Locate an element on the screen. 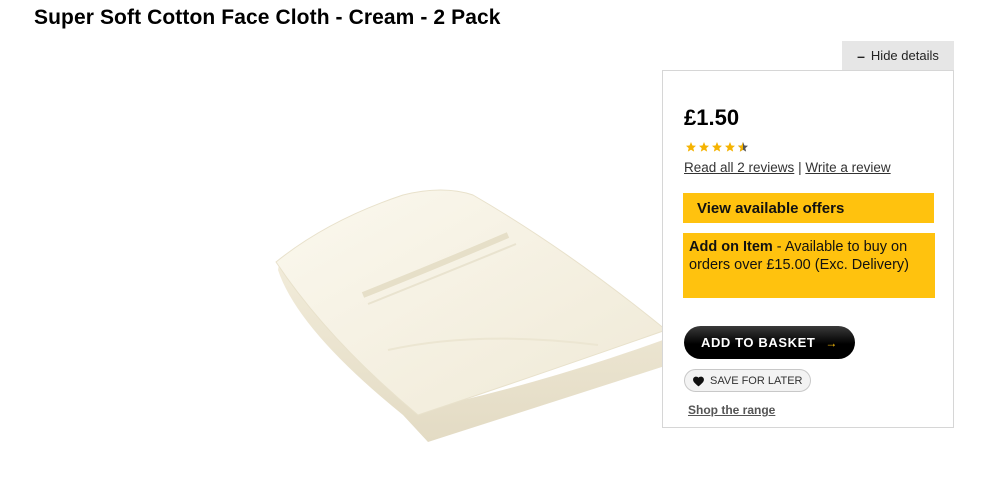 The width and height of the screenshot is (991, 502). save-for-later-button: SAVE FOR LATER is located at coordinates (747, 380).